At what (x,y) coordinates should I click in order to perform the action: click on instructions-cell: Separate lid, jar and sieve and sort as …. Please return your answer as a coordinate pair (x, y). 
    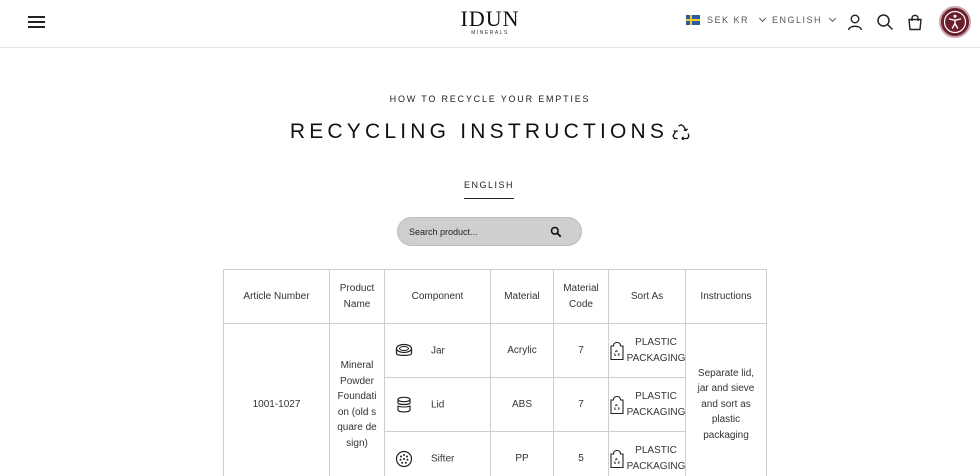
    Looking at the image, I should click on (726, 399).